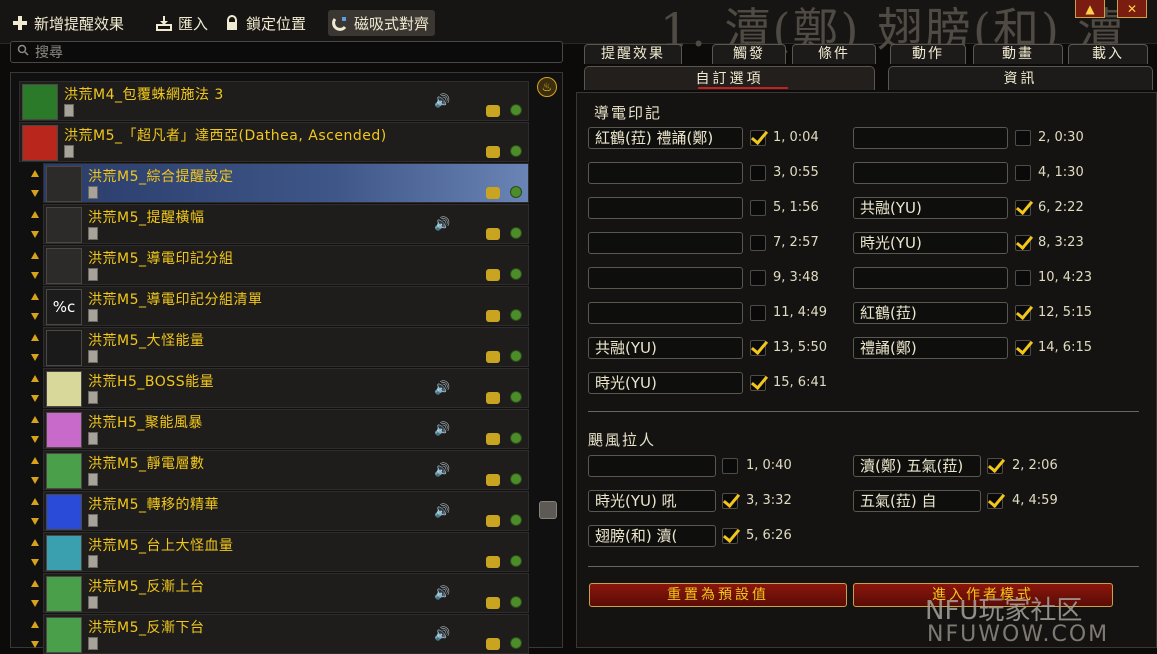  What do you see at coordinates (182, 23) in the screenshot?
I see `import-button: 匯入` at bounding box center [182, 23].